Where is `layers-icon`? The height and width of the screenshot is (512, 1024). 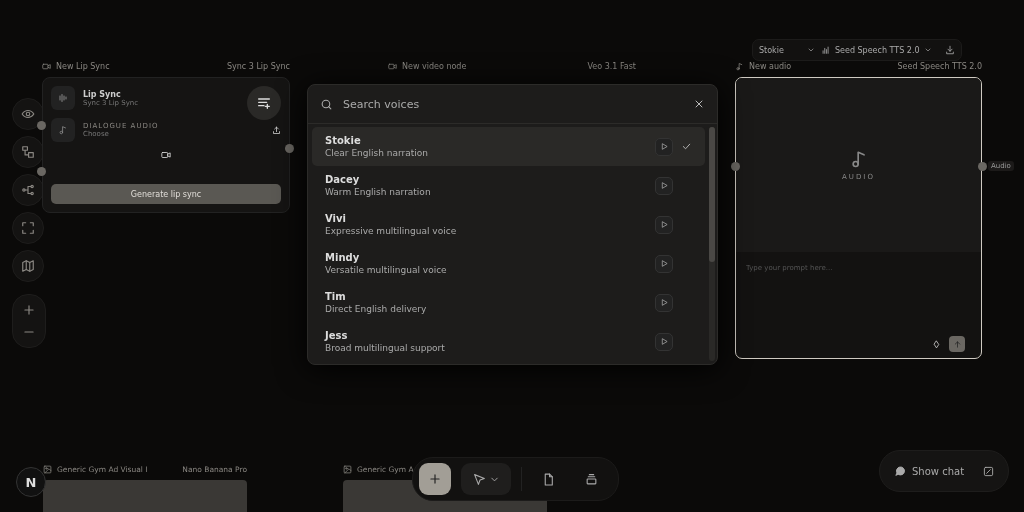
layers-icon is located at coordinates (28, 152).